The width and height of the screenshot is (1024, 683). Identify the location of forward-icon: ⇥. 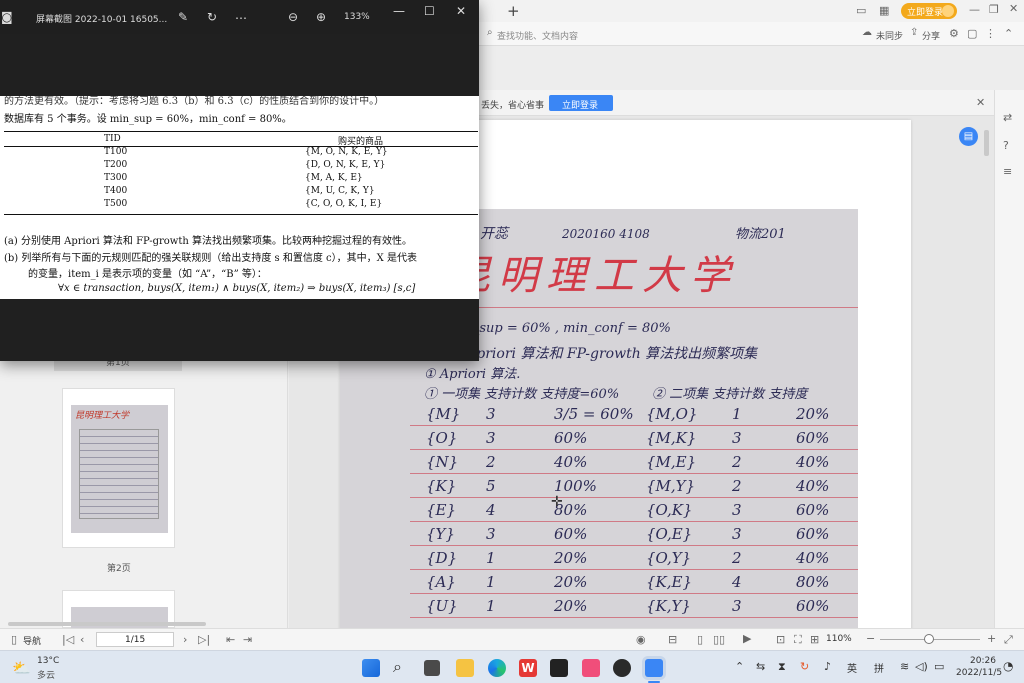
(247, 639).